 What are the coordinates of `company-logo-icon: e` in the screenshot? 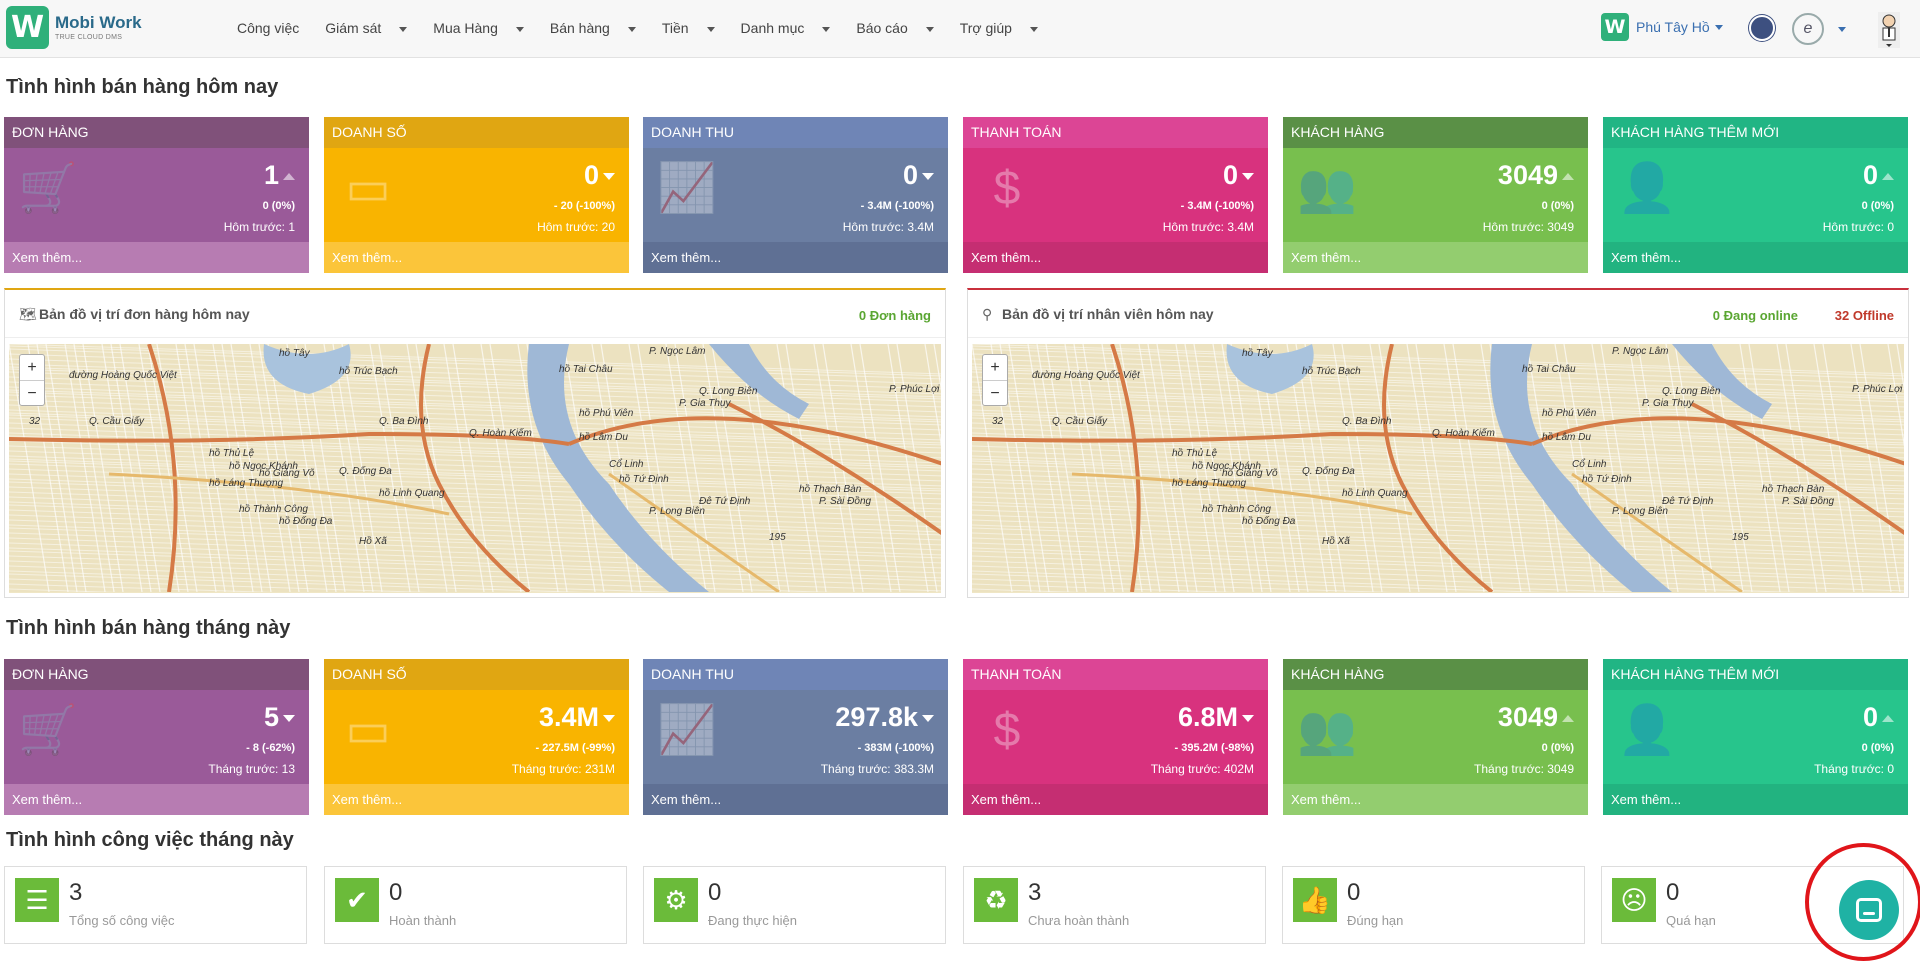 It's located at (1808, 29).